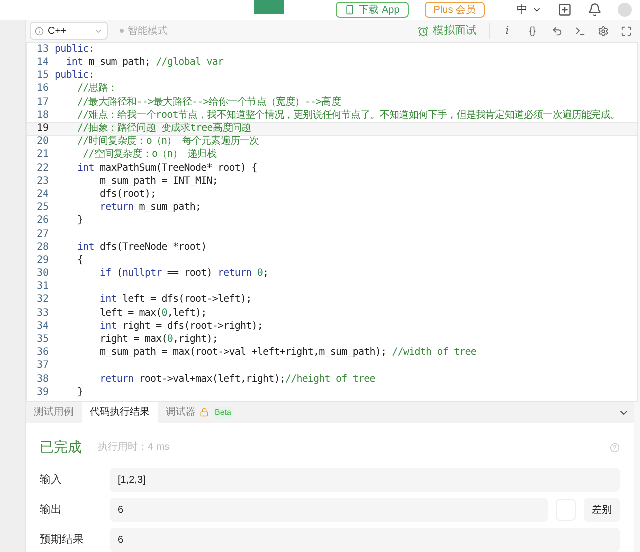  I want to click on result-label: 输出, so click(51, 510).